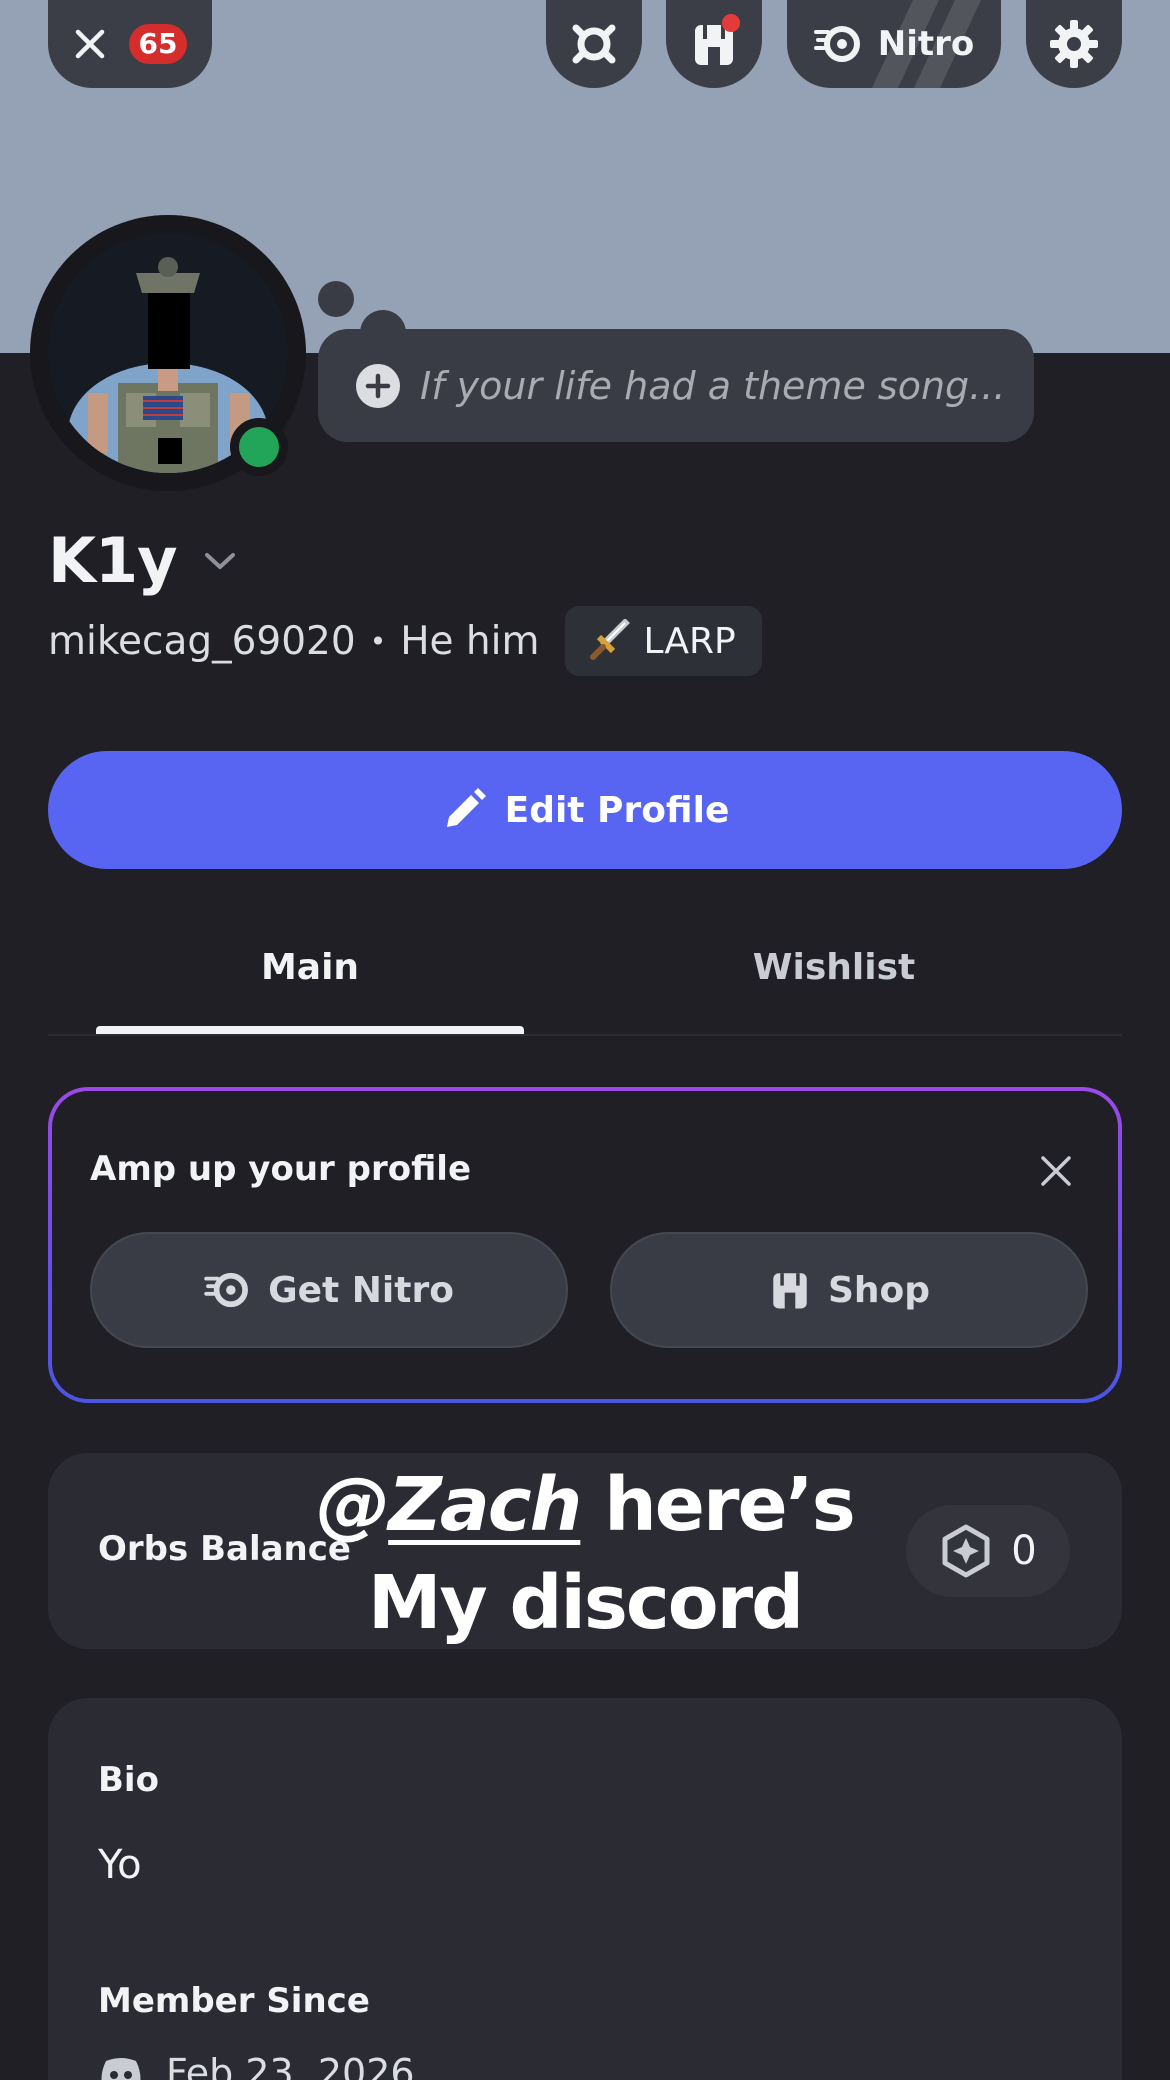 This screenshot has height=2080, width=1170. Describe the element at coordinates (281, 1169) in the screenshot. I see `amp-up-title: Amp up your profile` at that location.